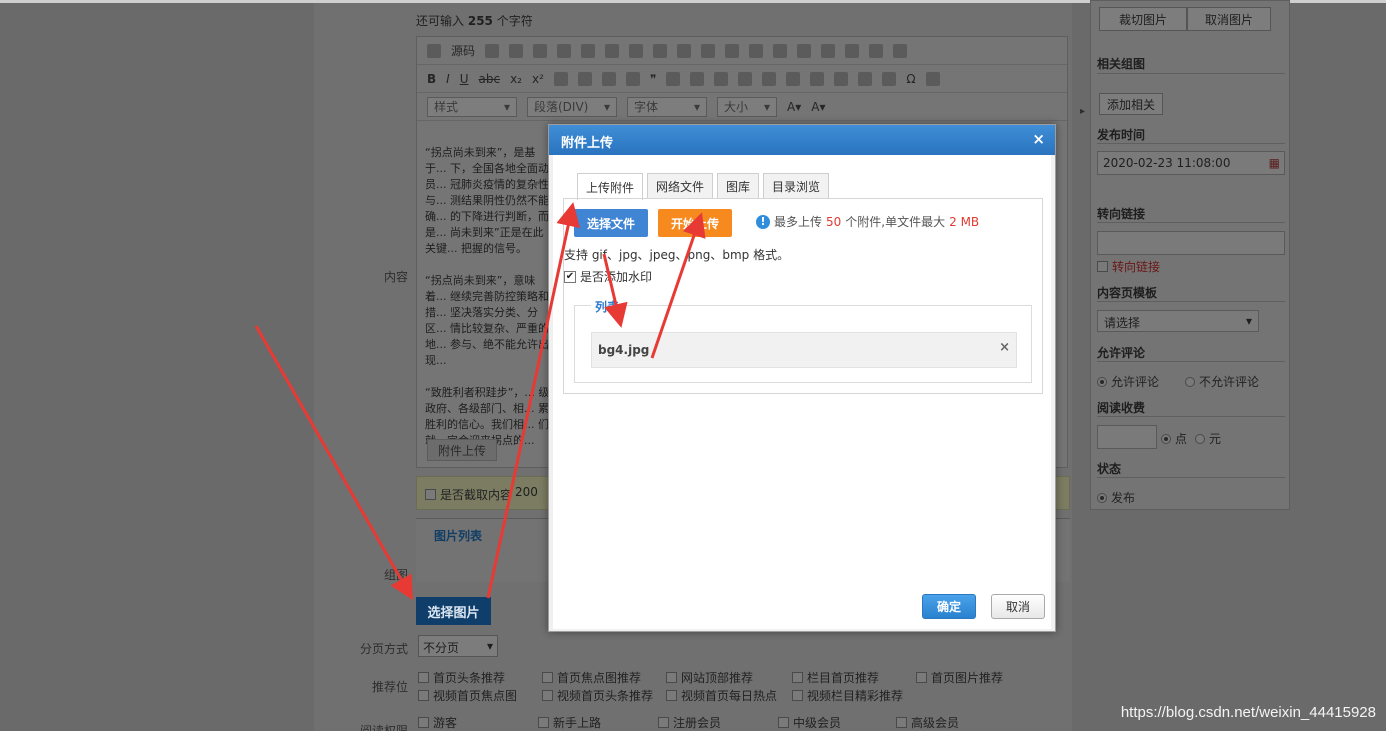 The width and height of the screenshot is (1386, 731). Describe the element at coordinates (793, 78) in the screenshot. I see `unlink-icon` at that location.